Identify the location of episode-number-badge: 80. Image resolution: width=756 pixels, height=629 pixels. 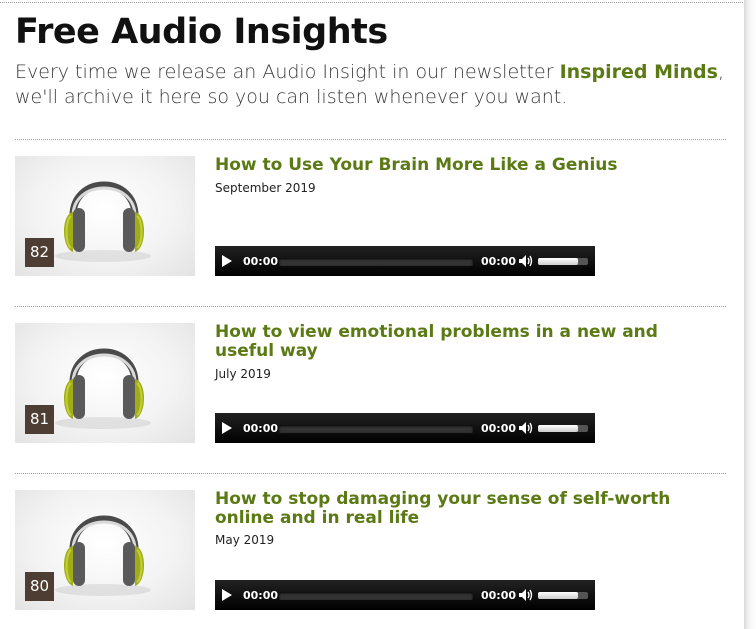
(39, 586).